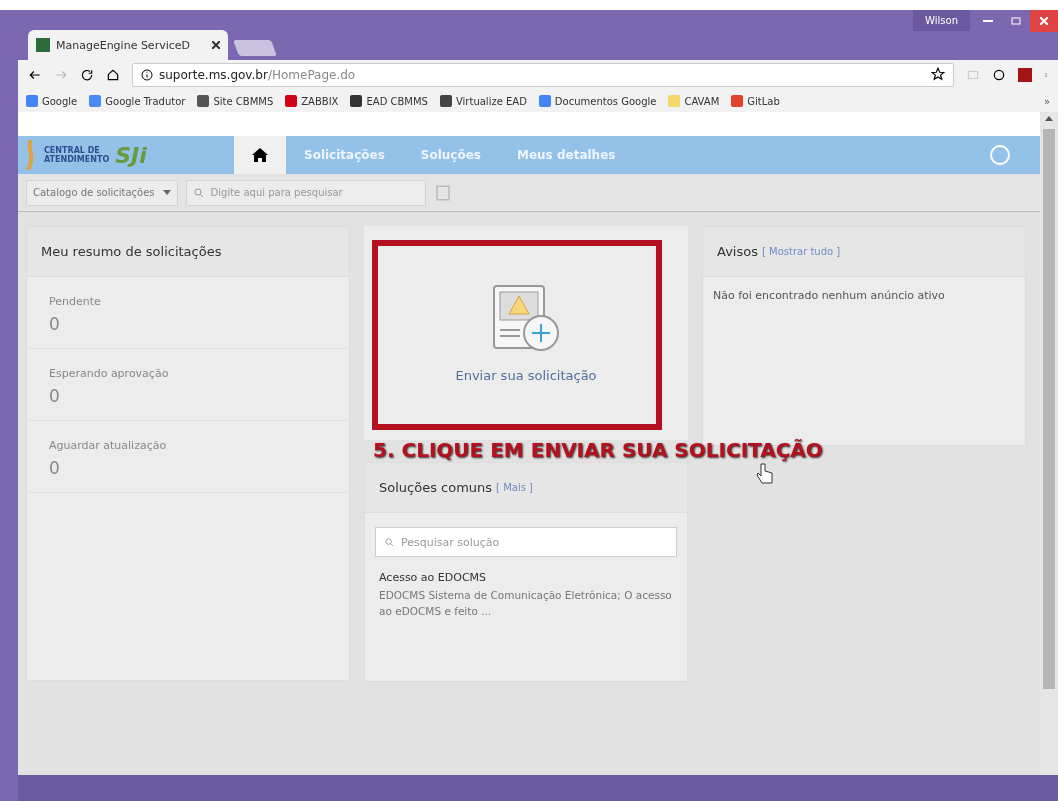 The height and width of the screenshot is (801, 1058). I want to click on reload-icon, so click(87, 75).